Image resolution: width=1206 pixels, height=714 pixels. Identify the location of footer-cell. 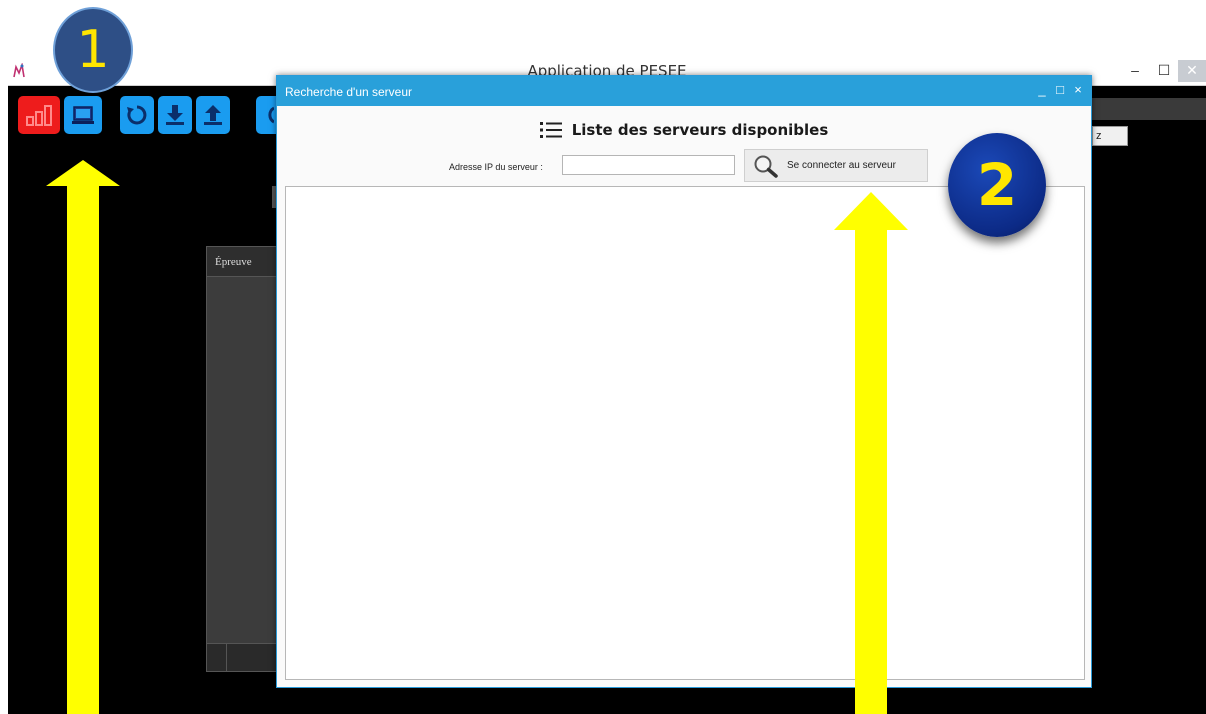
(217, 657).